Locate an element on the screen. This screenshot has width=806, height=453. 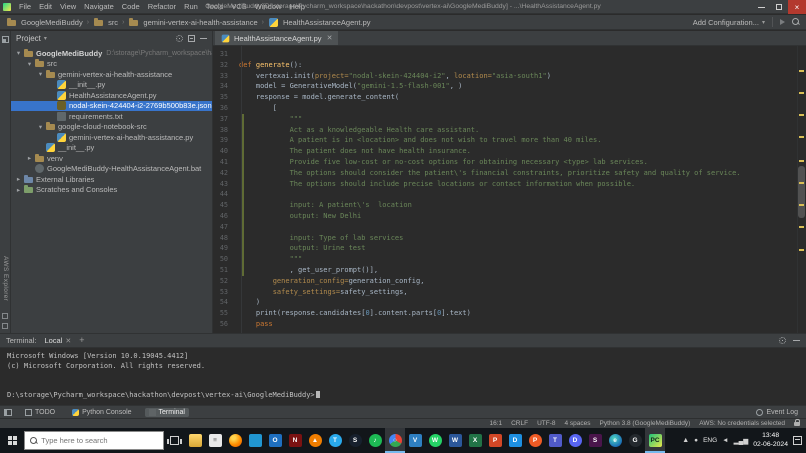
search-everywhere-icon is located at coordinates (796, 22).